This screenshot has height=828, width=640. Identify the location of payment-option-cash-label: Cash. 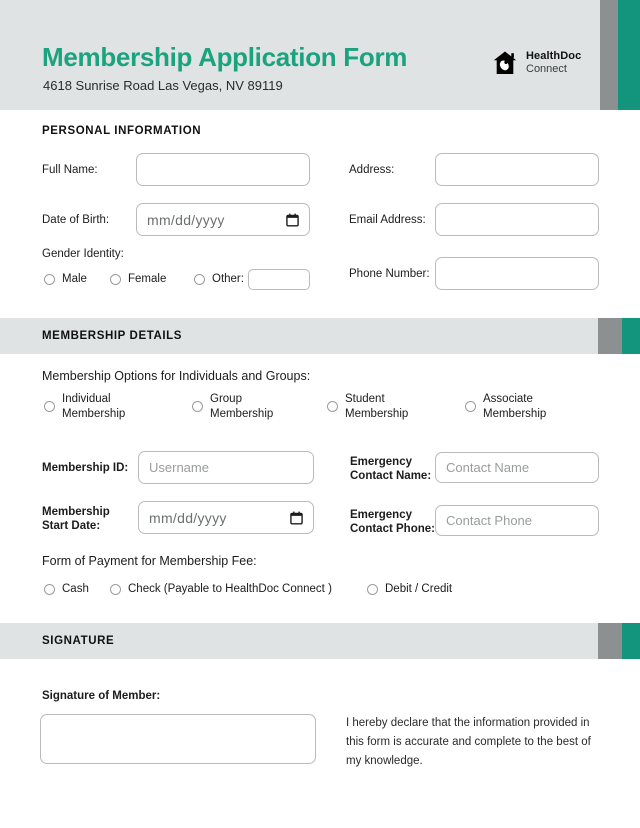
(75, 589).